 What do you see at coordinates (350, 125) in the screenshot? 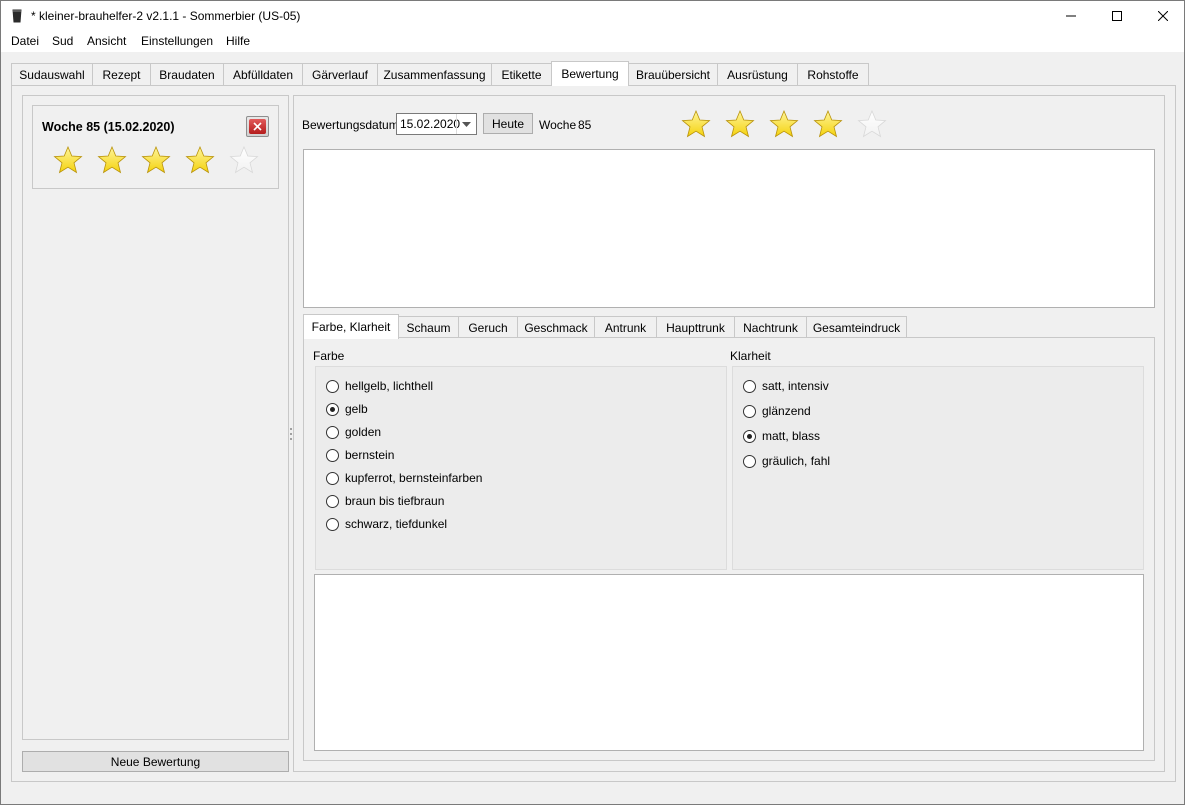
I see `date-label: Bewertungsdatum` at bounding box center [350, 125].